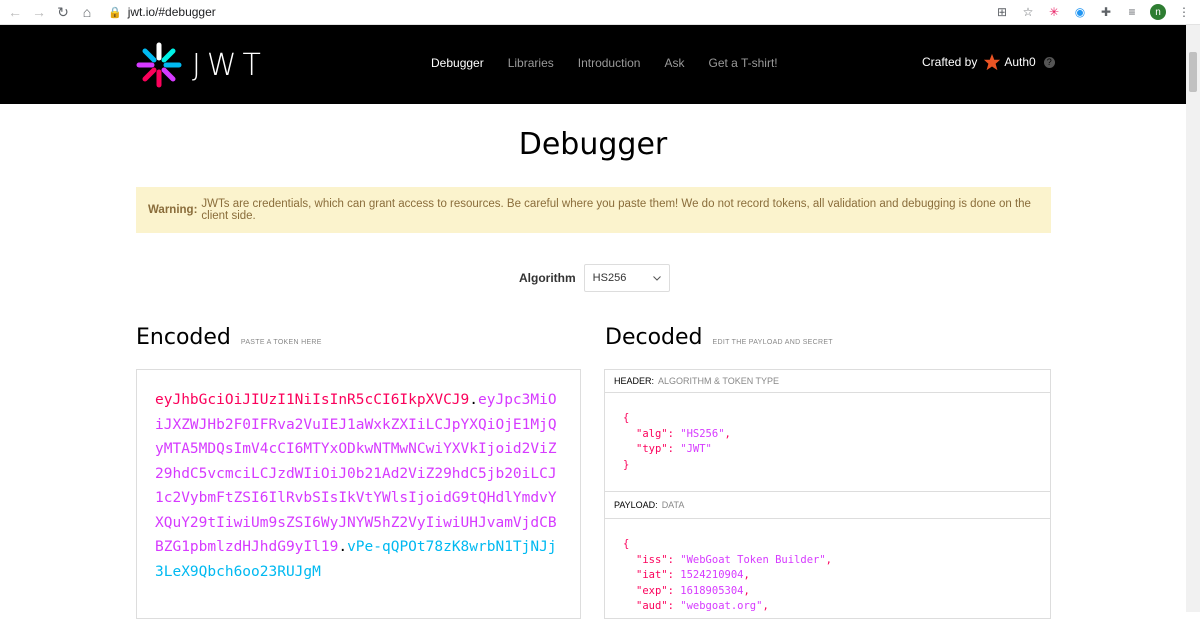 The image size is (1200, 633). What do you see at coordinates (674, 63) in the screenshot?
I see `nav-ask: Ask` at bounding box center [674, 63].